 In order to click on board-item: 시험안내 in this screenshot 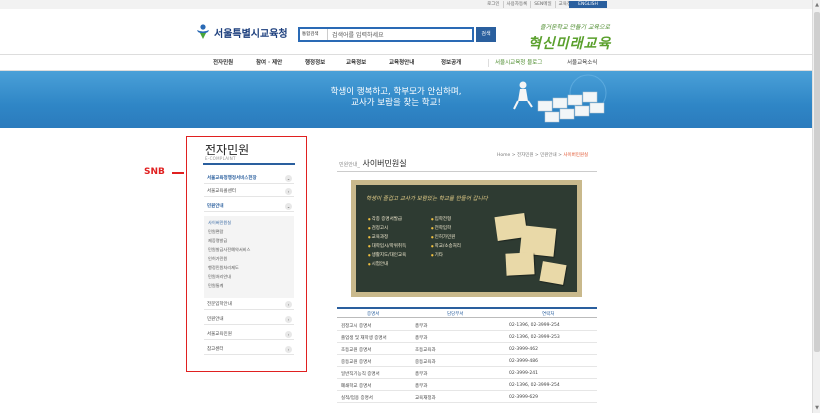, I will do `click(387, 264)`.